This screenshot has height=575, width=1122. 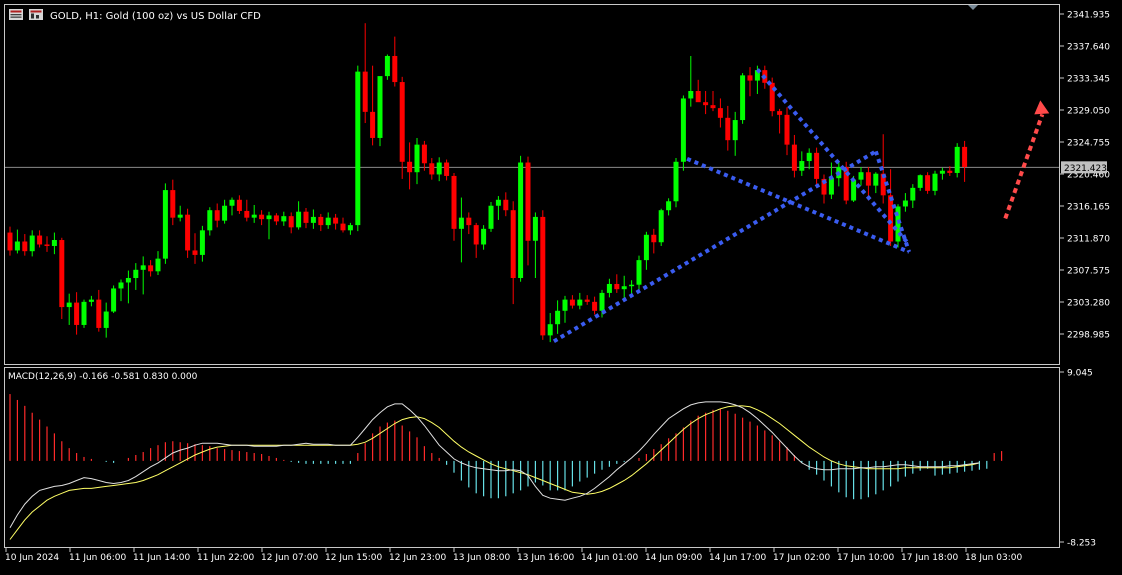 I want to click on macd-axis-label: -8.253, so click(x=1081, y=544).